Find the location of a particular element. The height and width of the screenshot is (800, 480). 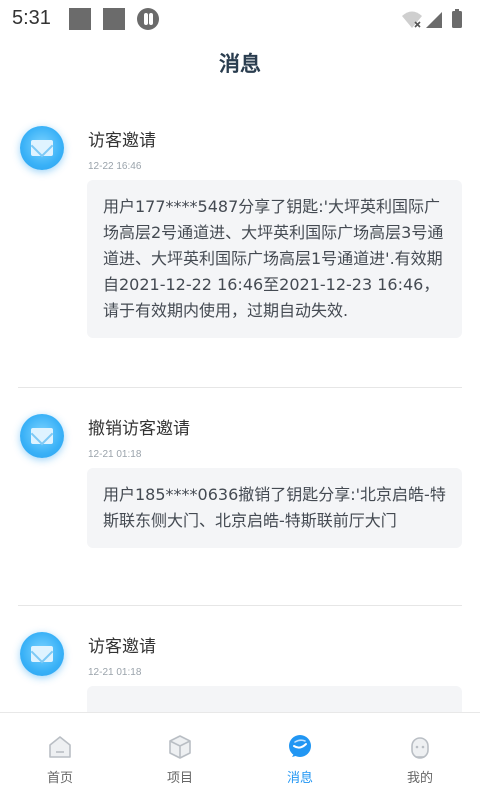

tab-label: 消息 is located at coordinates (299, 778).